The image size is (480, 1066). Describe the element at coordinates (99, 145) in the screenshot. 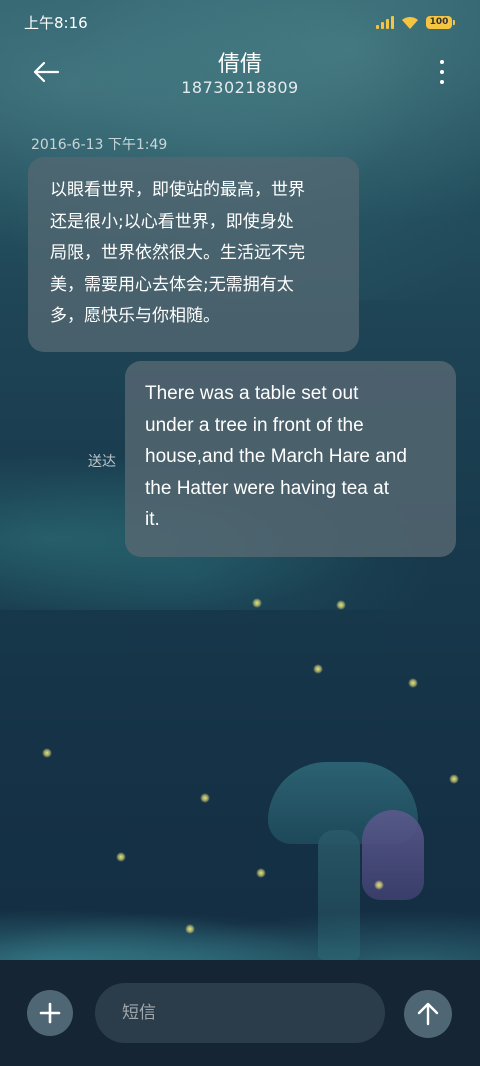

I see `message-timestamp: 2016-6-13 下午1:49` at that location.